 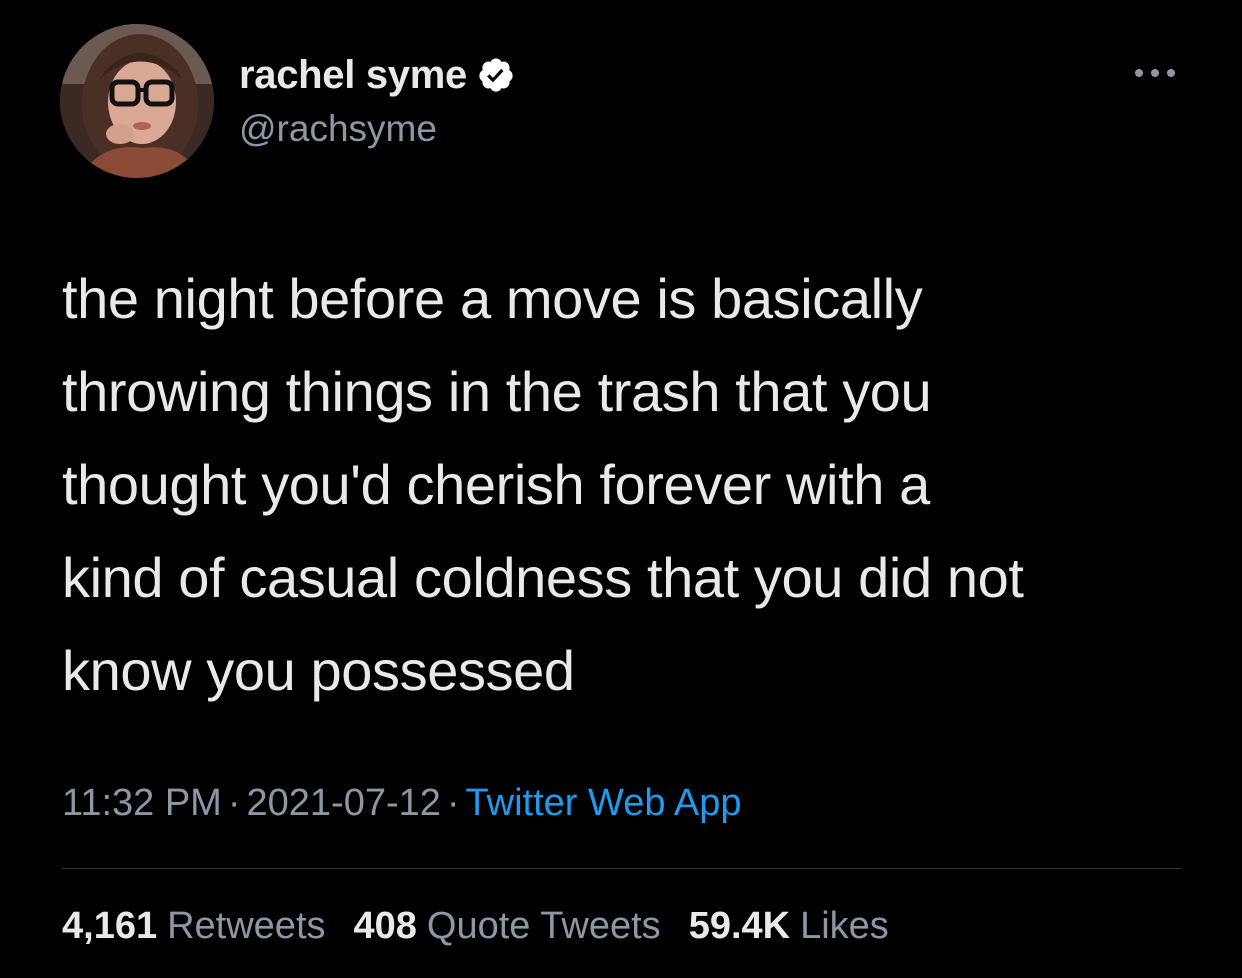 I want to click on verified-badge-icon, so click(x=496, y=75).